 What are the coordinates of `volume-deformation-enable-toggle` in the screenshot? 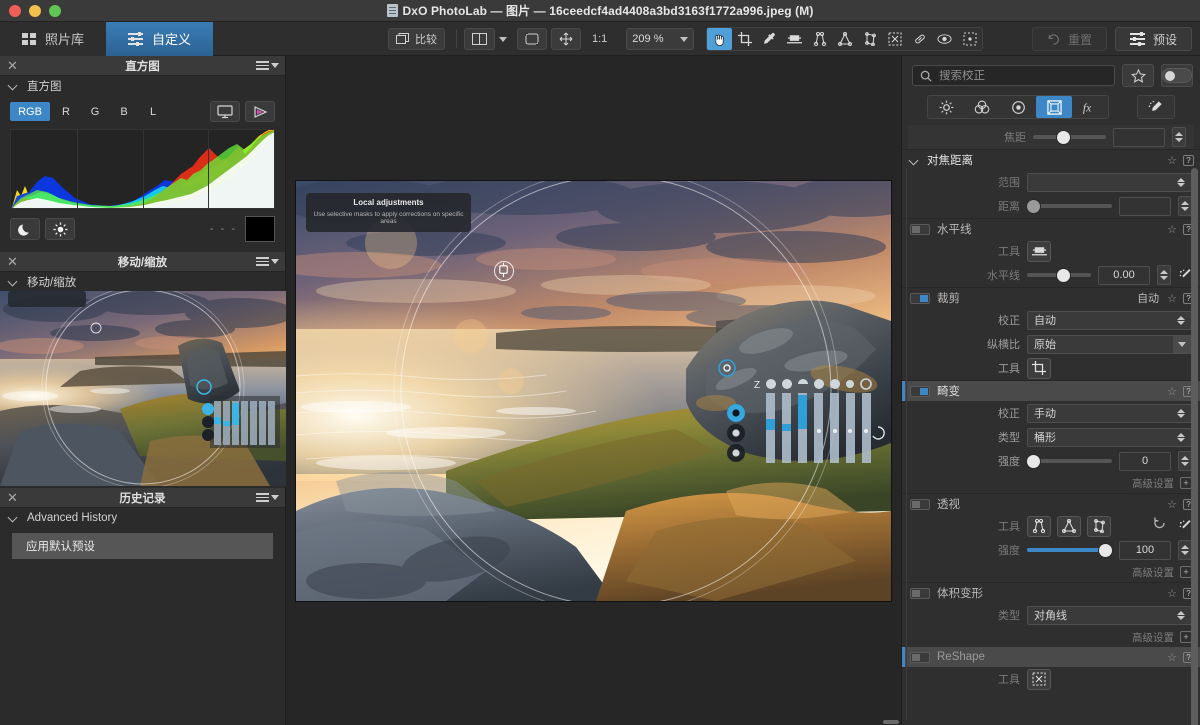 It's located at (920, 593).